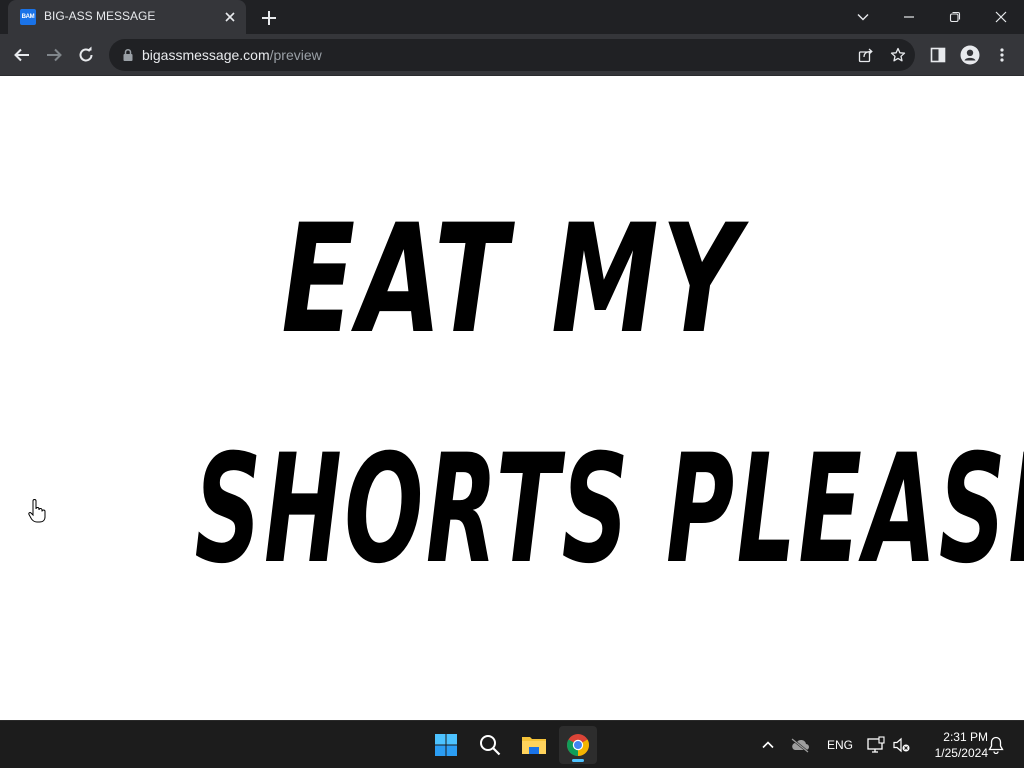 Image resolution: width=1024 pixels, height=768 pixels. I want to click on minimize-button, so click(909, 17).